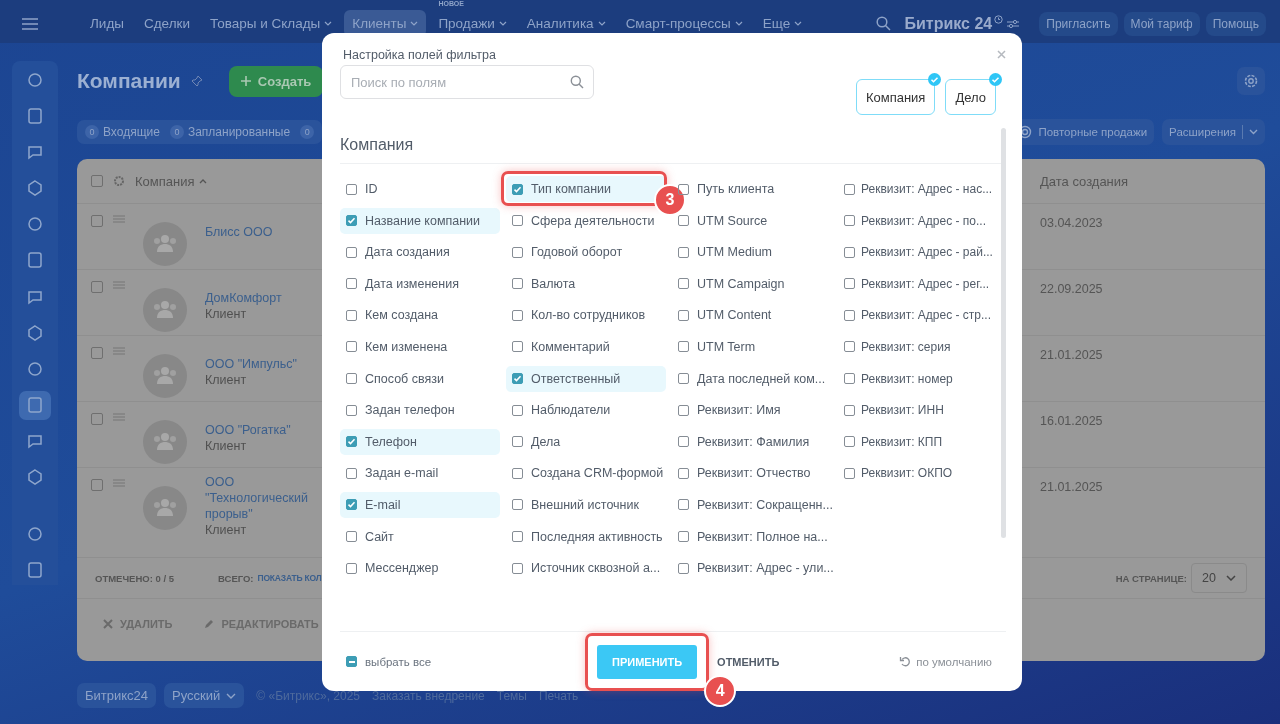 The width and height of the screenshot is (1280, 724). I want to click on field-checkbox: Реквизит: серия, so click(894, 346).